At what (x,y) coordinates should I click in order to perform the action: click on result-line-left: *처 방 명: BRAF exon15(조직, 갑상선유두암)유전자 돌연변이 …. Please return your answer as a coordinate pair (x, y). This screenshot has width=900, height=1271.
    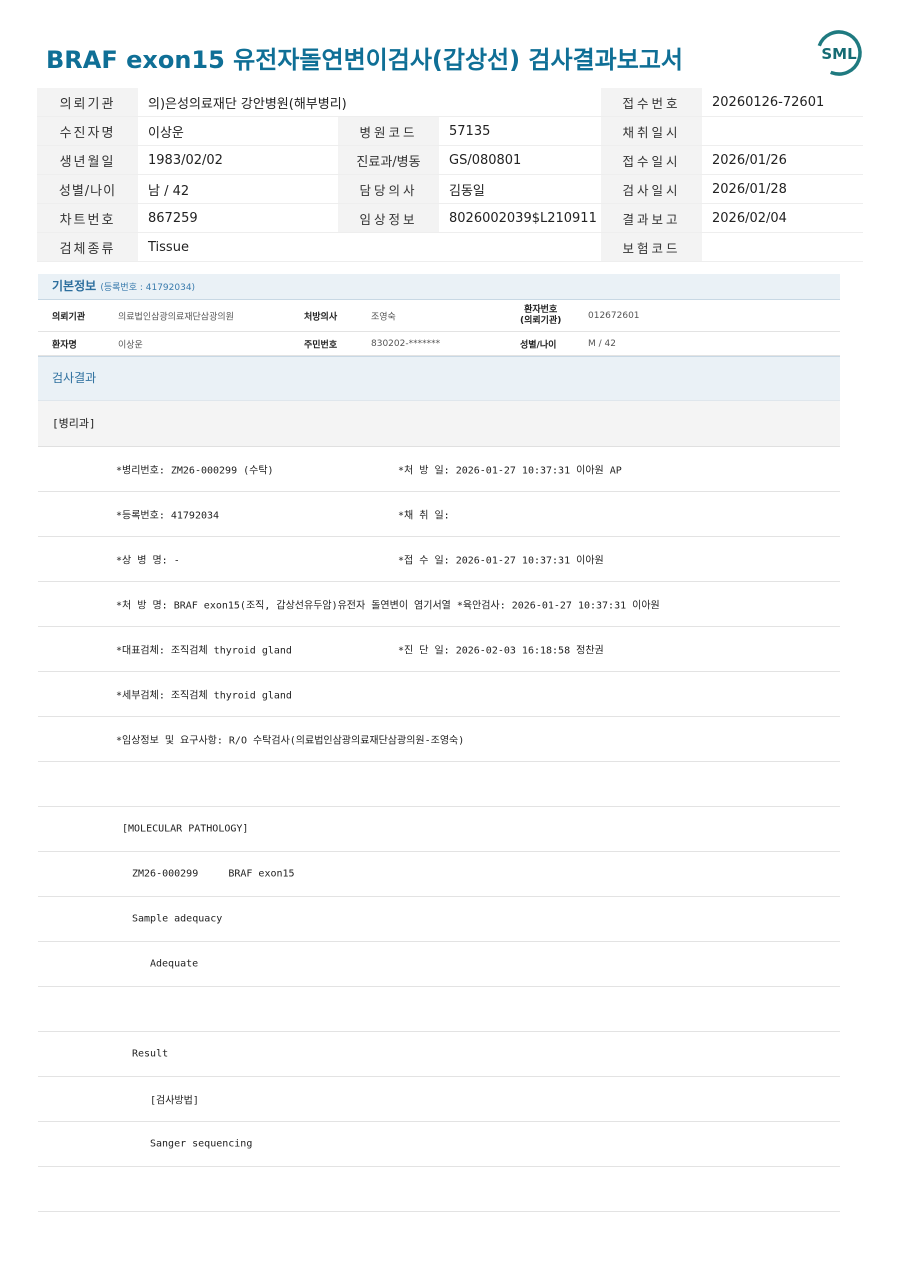
    Looking at the image, I should click on (388, 606).